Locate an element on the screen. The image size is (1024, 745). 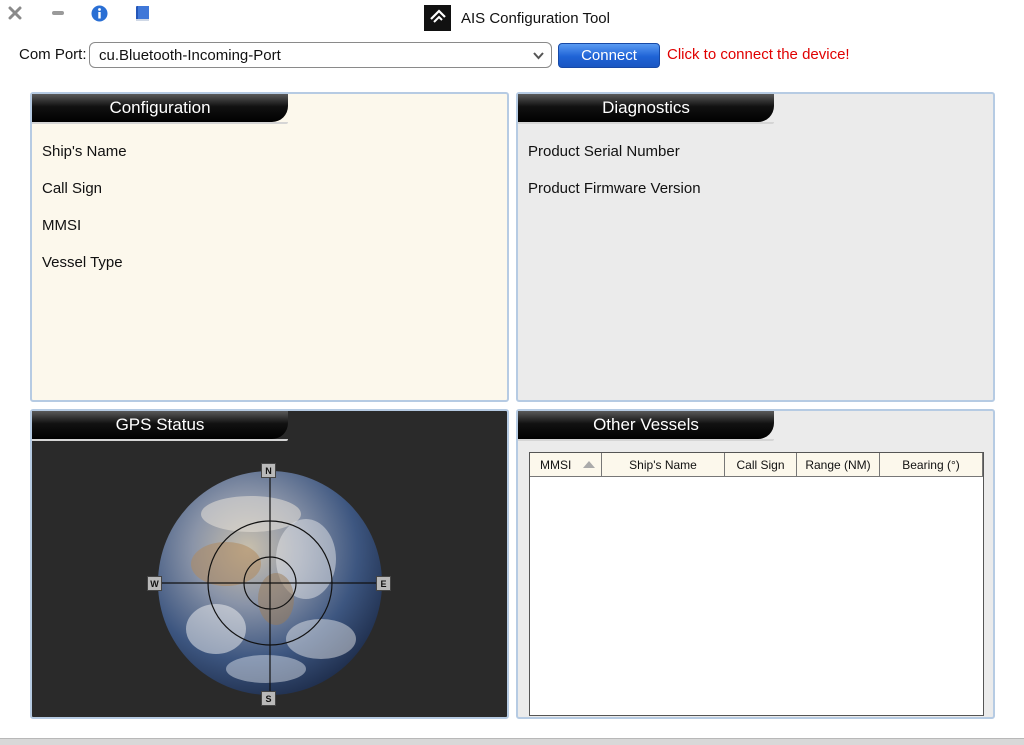
minimize-icon is located at coordinates (58, 13).